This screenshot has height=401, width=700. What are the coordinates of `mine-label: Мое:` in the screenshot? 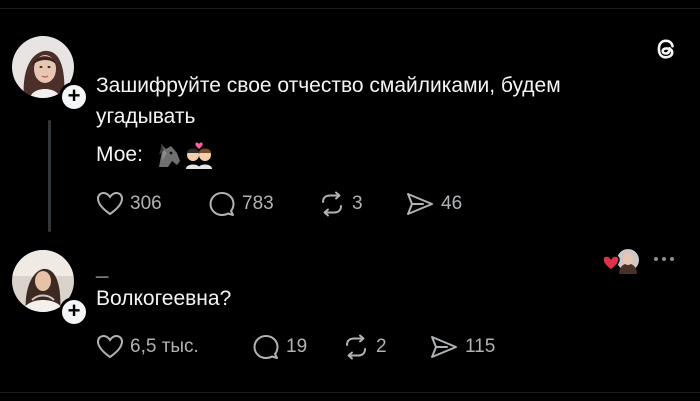 It's located at (119, 154).